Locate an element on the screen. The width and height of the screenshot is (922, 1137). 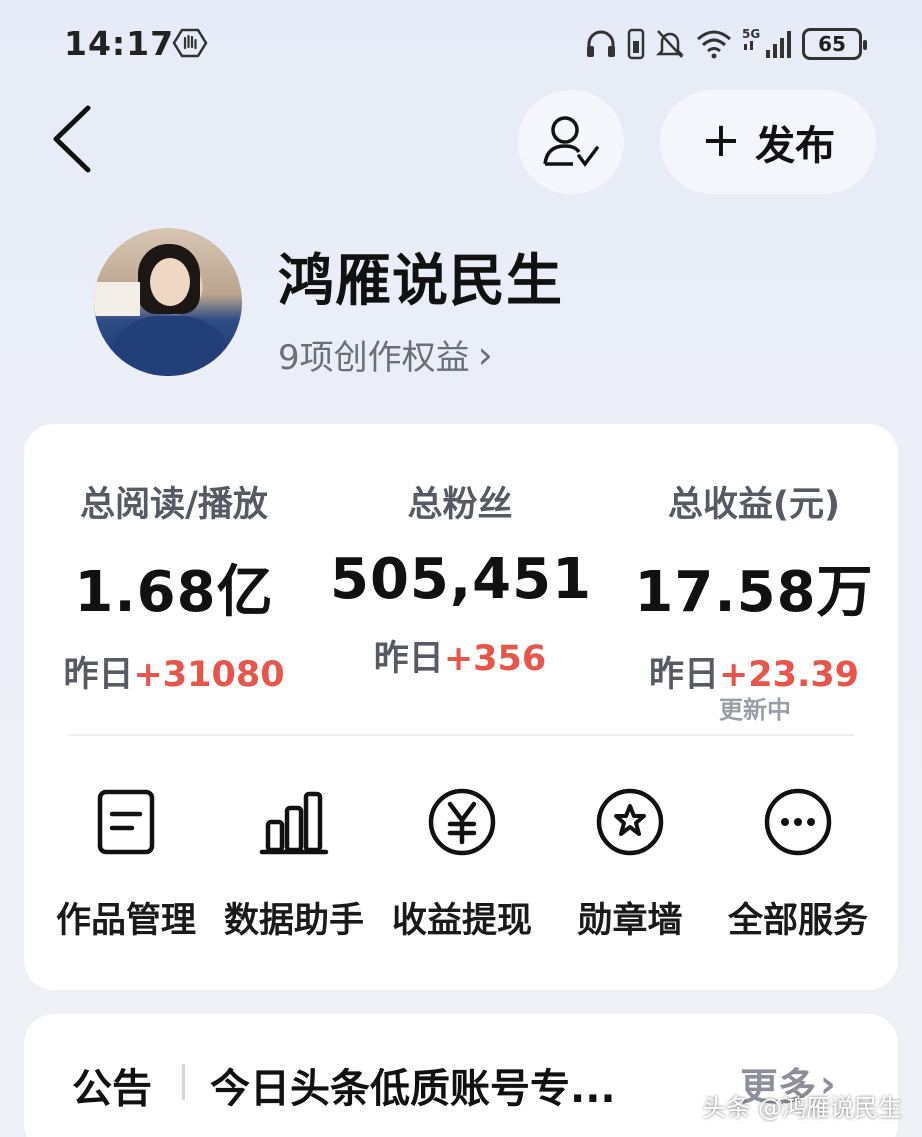
mute-icon is located at coordinates (670, 44).